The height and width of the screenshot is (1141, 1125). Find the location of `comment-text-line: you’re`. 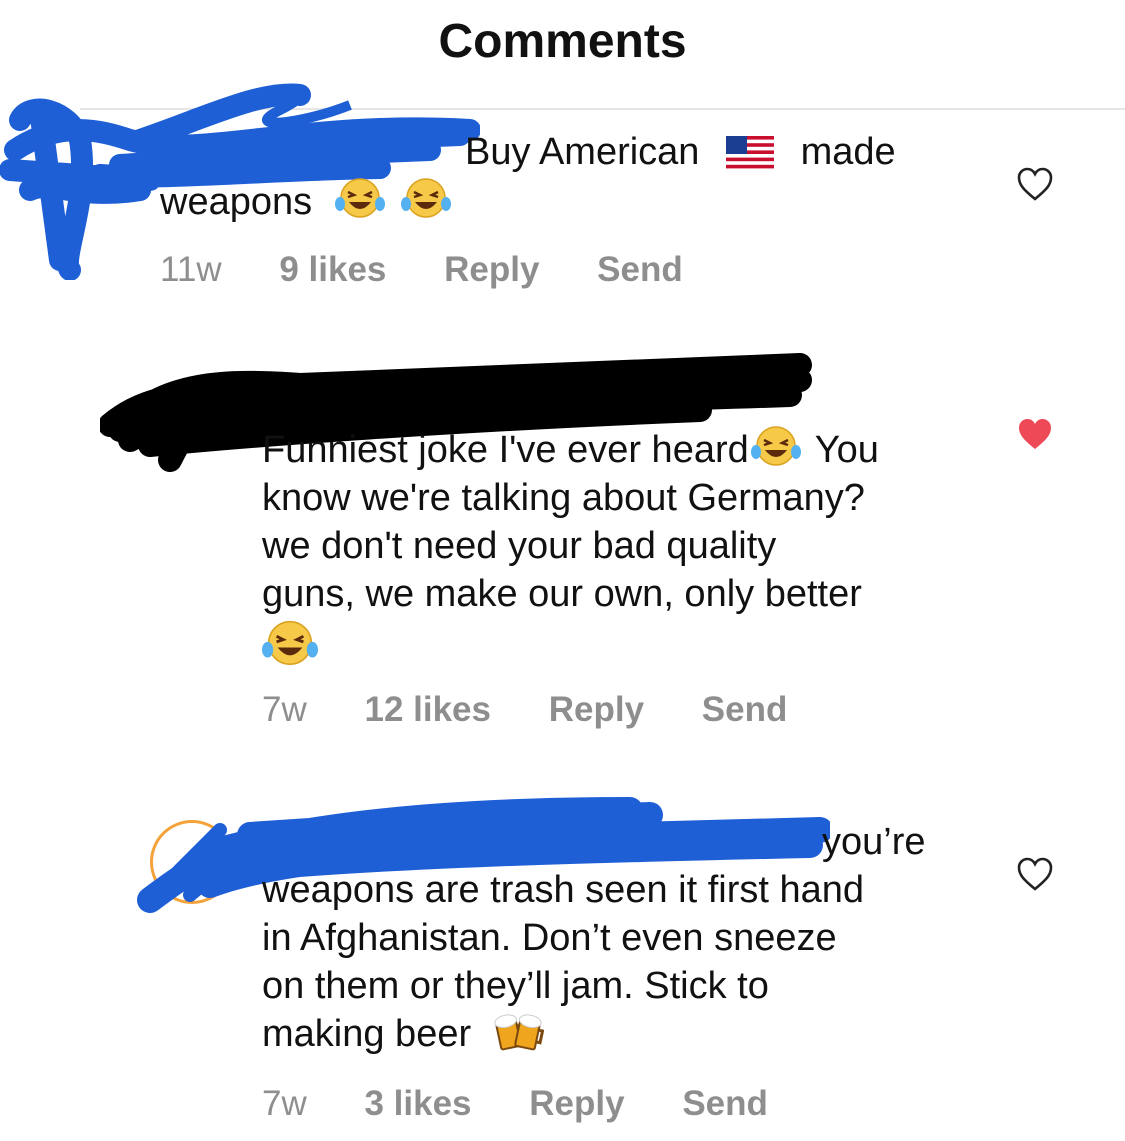

comment-text-line: you’re is located at coordinates (874, 842).